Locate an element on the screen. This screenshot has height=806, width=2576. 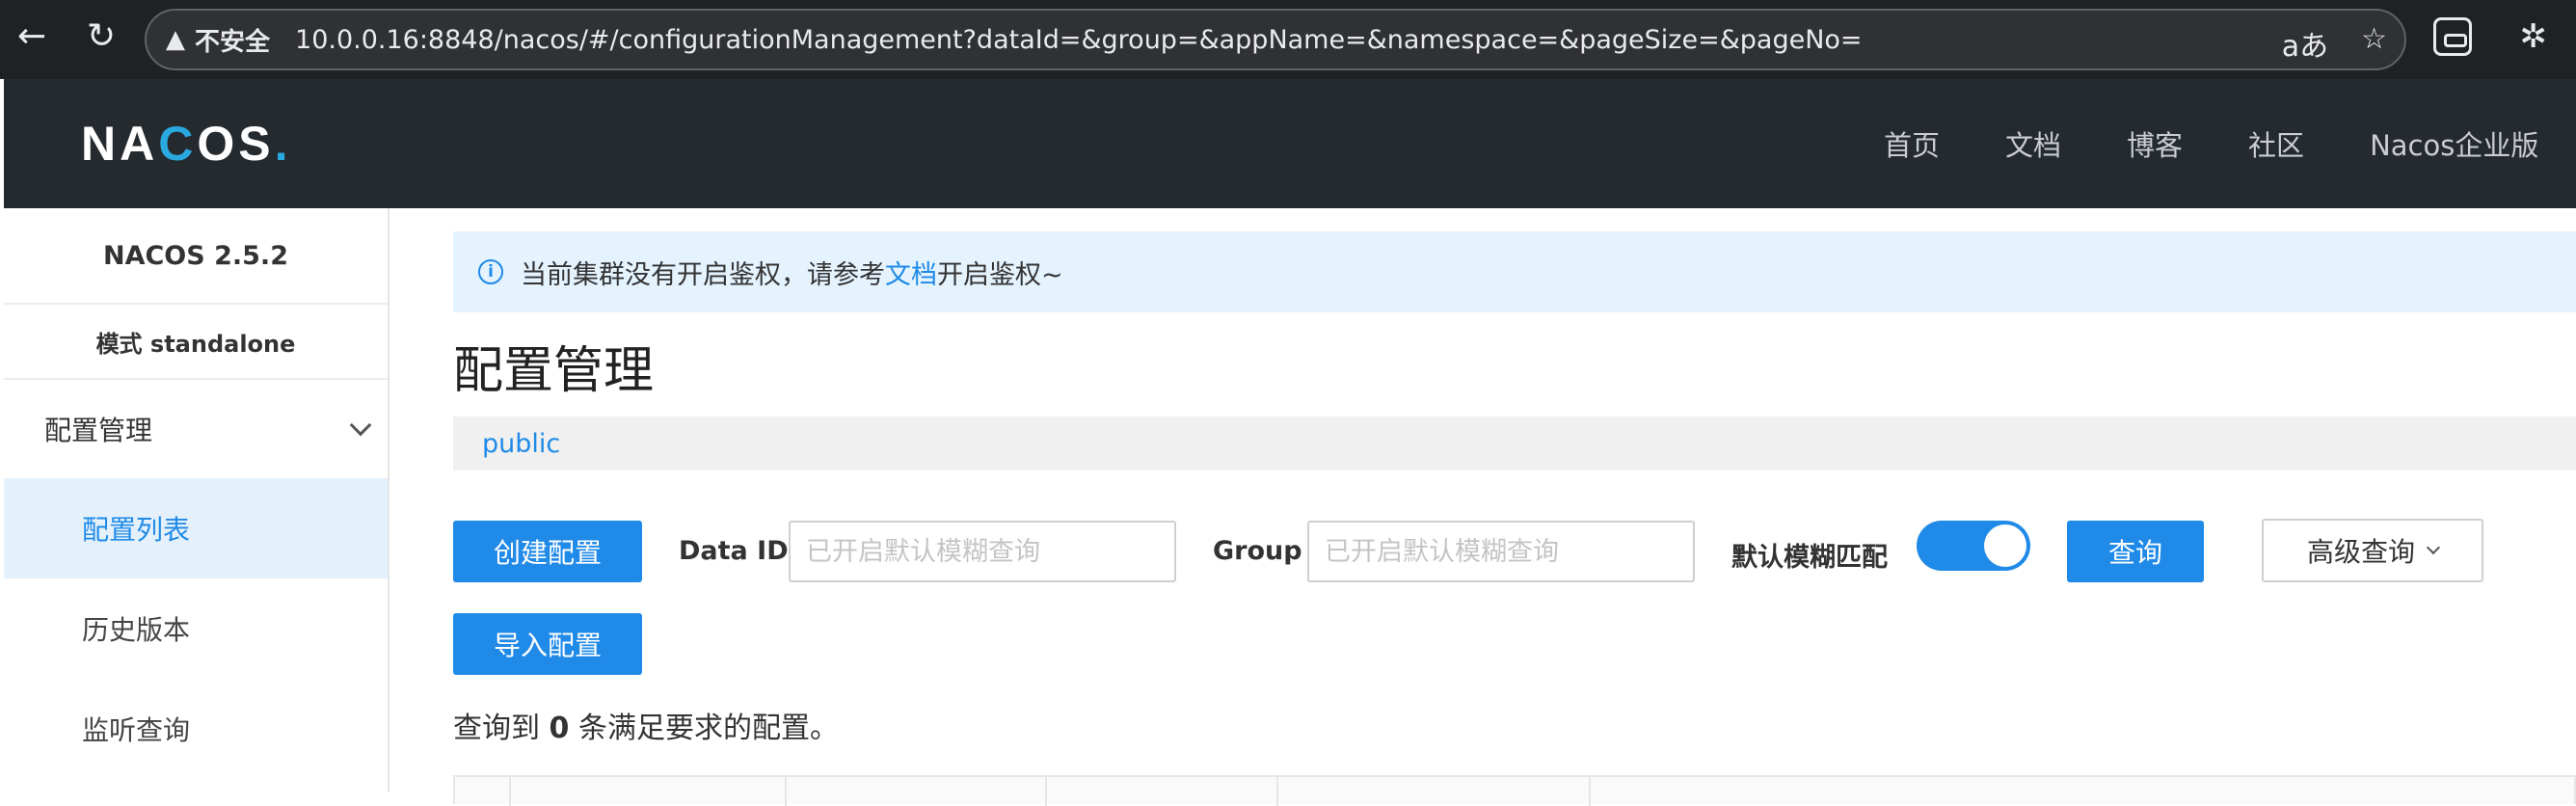
sidebar-item-config-list: 配置列表 is located at coordinates (196, 528).